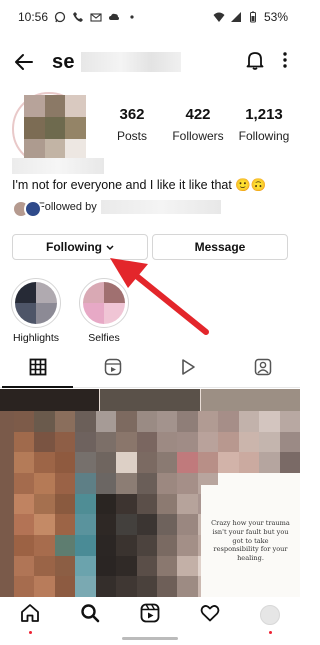  Describe the element at coordinates (58, 166) in the screenshot. I see `redacted-display-name` at that location.